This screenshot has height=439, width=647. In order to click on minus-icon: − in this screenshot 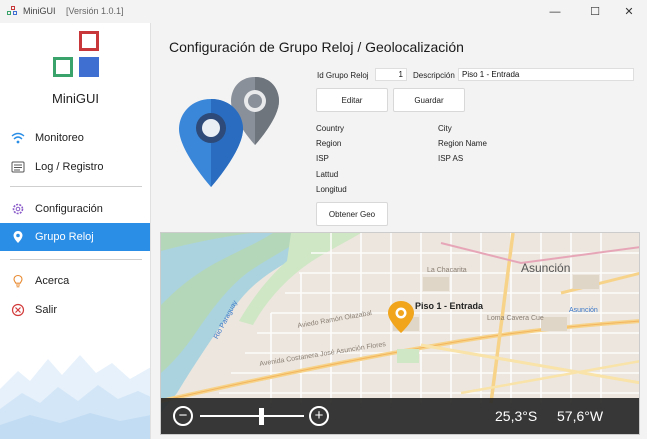, I will do `click(183, 415)`.